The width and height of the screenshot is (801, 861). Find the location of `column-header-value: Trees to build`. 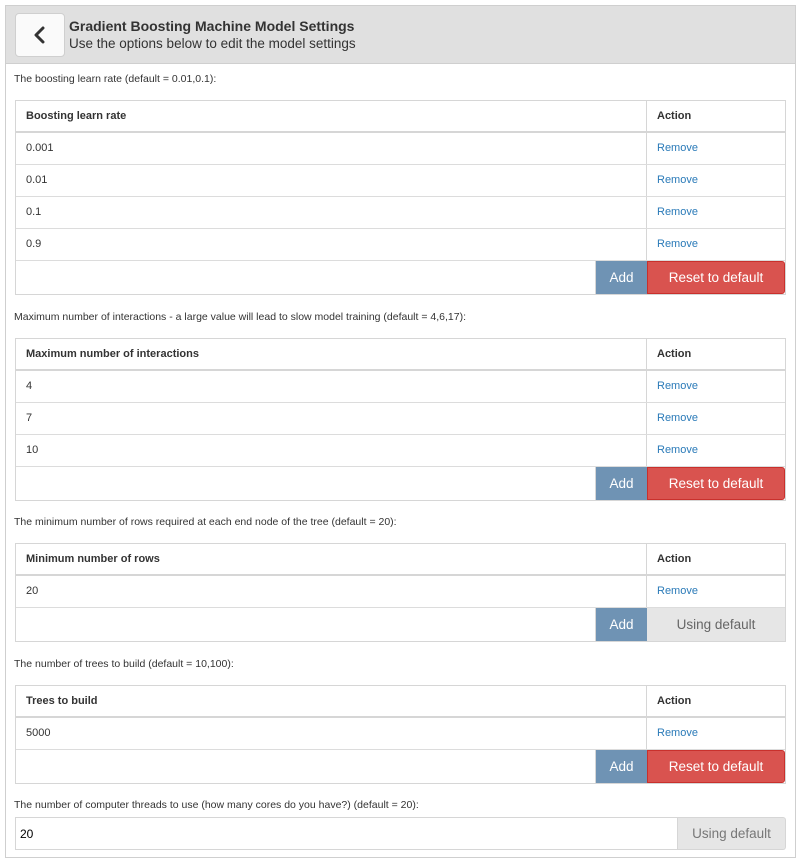

column-header-value: Trees to build is located at coordinates (331, 701).